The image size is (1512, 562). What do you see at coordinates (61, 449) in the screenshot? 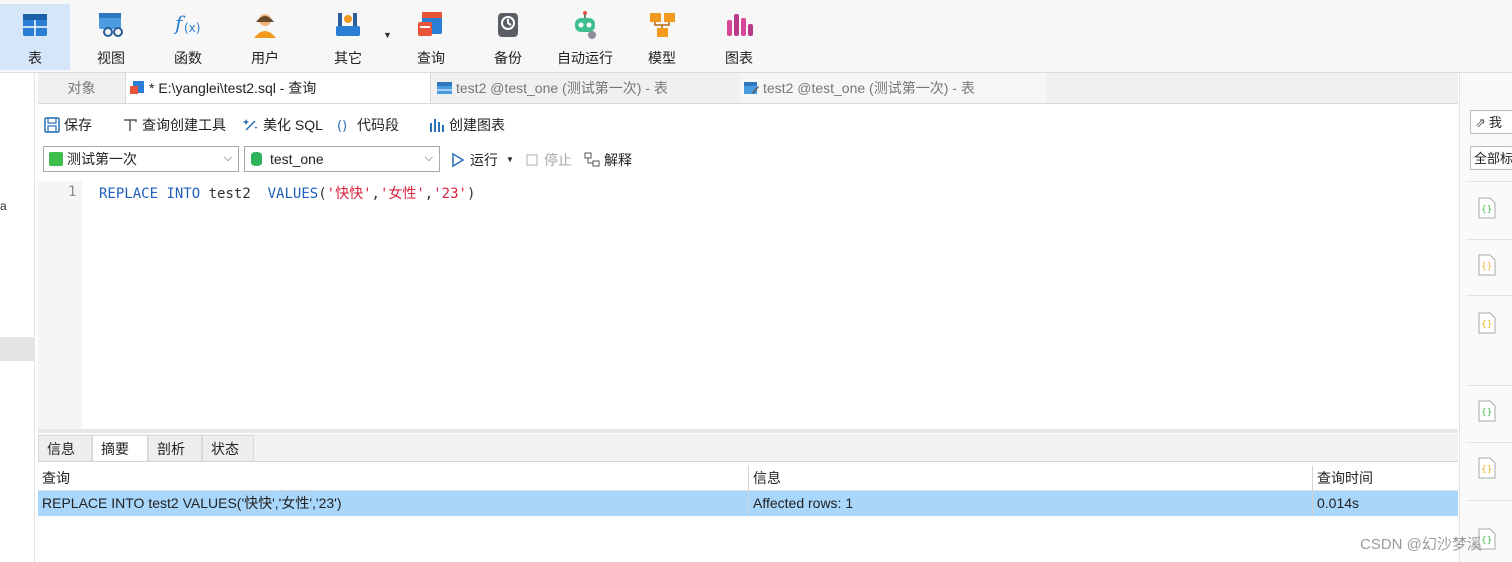
I see `tab-info-label: 信息` at bounding box center [61, 449].